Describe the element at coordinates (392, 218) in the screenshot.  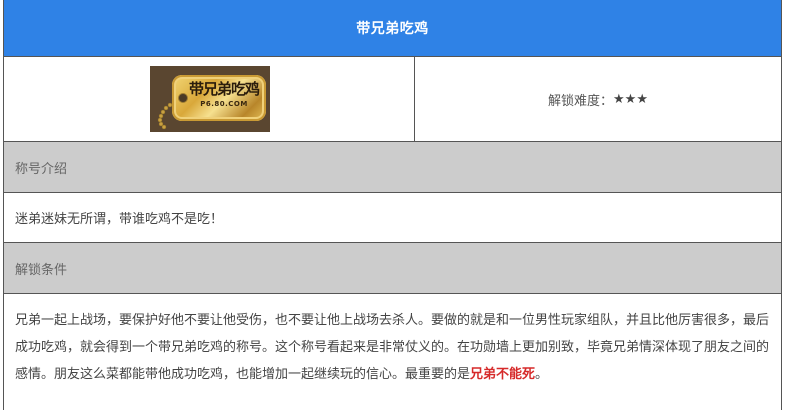
I see `intro-body: 迷弟迷妹无所谓，带谁吃鸡不是吃！` at that location.